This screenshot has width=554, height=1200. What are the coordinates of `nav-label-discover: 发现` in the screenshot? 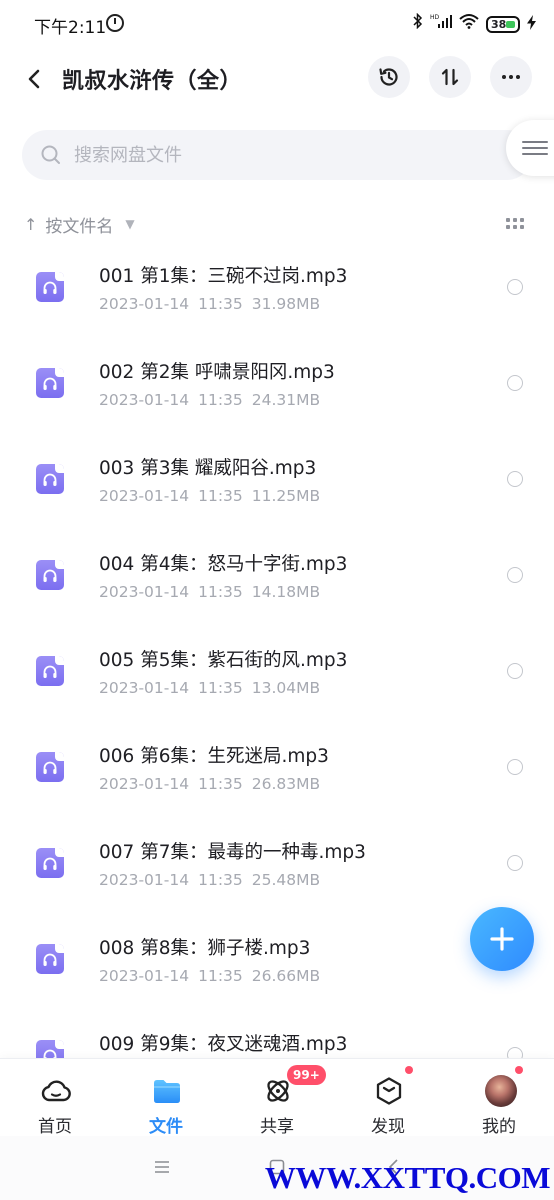 It's located at (388, 1127).